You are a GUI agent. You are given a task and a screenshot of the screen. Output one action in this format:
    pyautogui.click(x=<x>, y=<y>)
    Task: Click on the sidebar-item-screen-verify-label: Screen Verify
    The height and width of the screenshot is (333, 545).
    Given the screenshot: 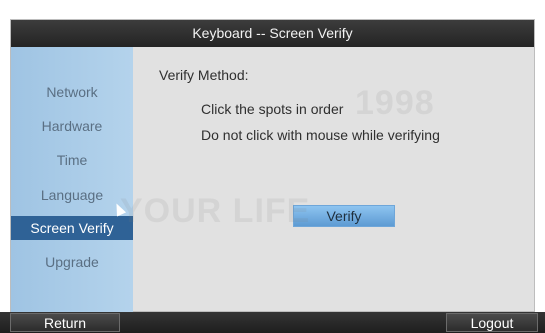 What is the action you would take?
    pyautogui.click(x=72, y=228)
    